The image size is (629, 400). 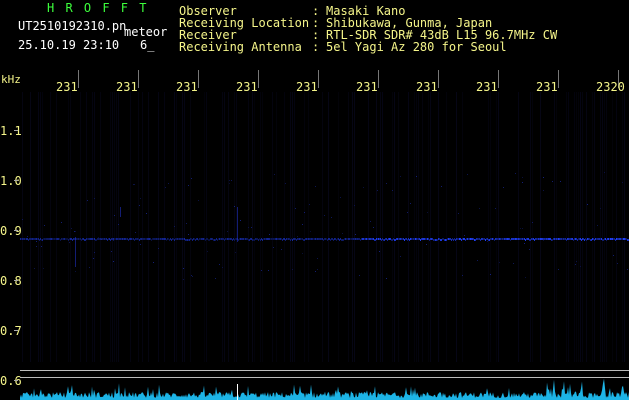 What do you see at coordinates (11, 181) in the screenshot?
I see `freq-tick-label: 1.0` at bounding box center [11, 181].